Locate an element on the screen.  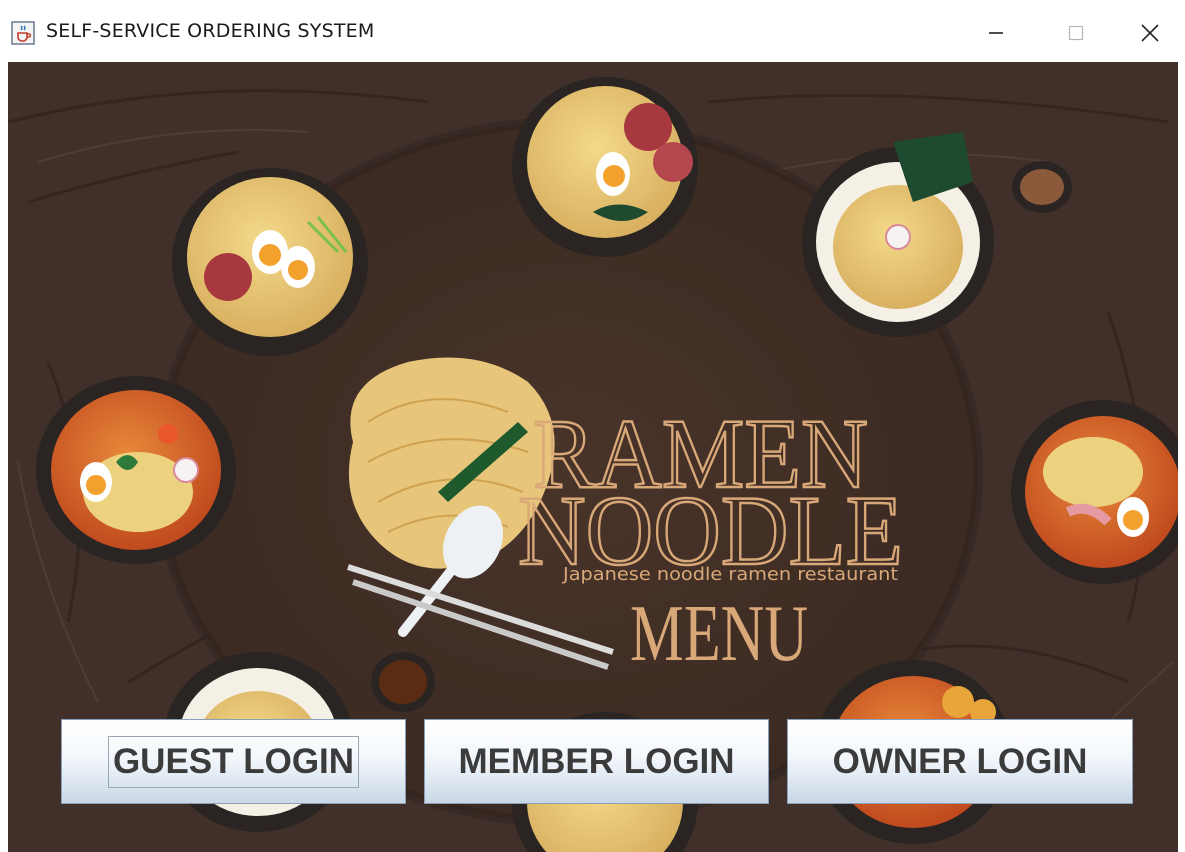
minimize-button is located at coordinates (996, 33).